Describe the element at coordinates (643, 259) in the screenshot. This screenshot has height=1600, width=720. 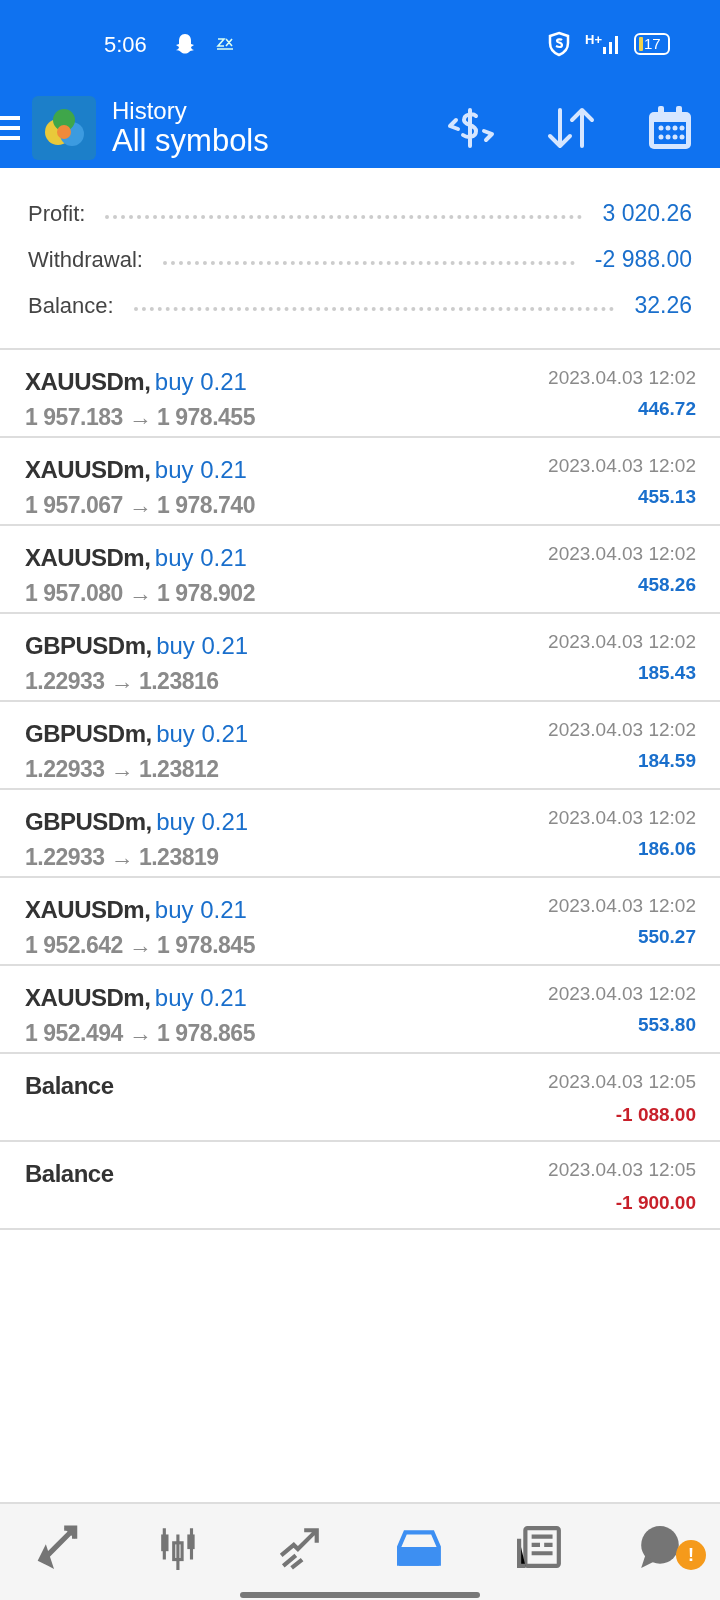
I see `summary-value: -2 988.00` at that location.